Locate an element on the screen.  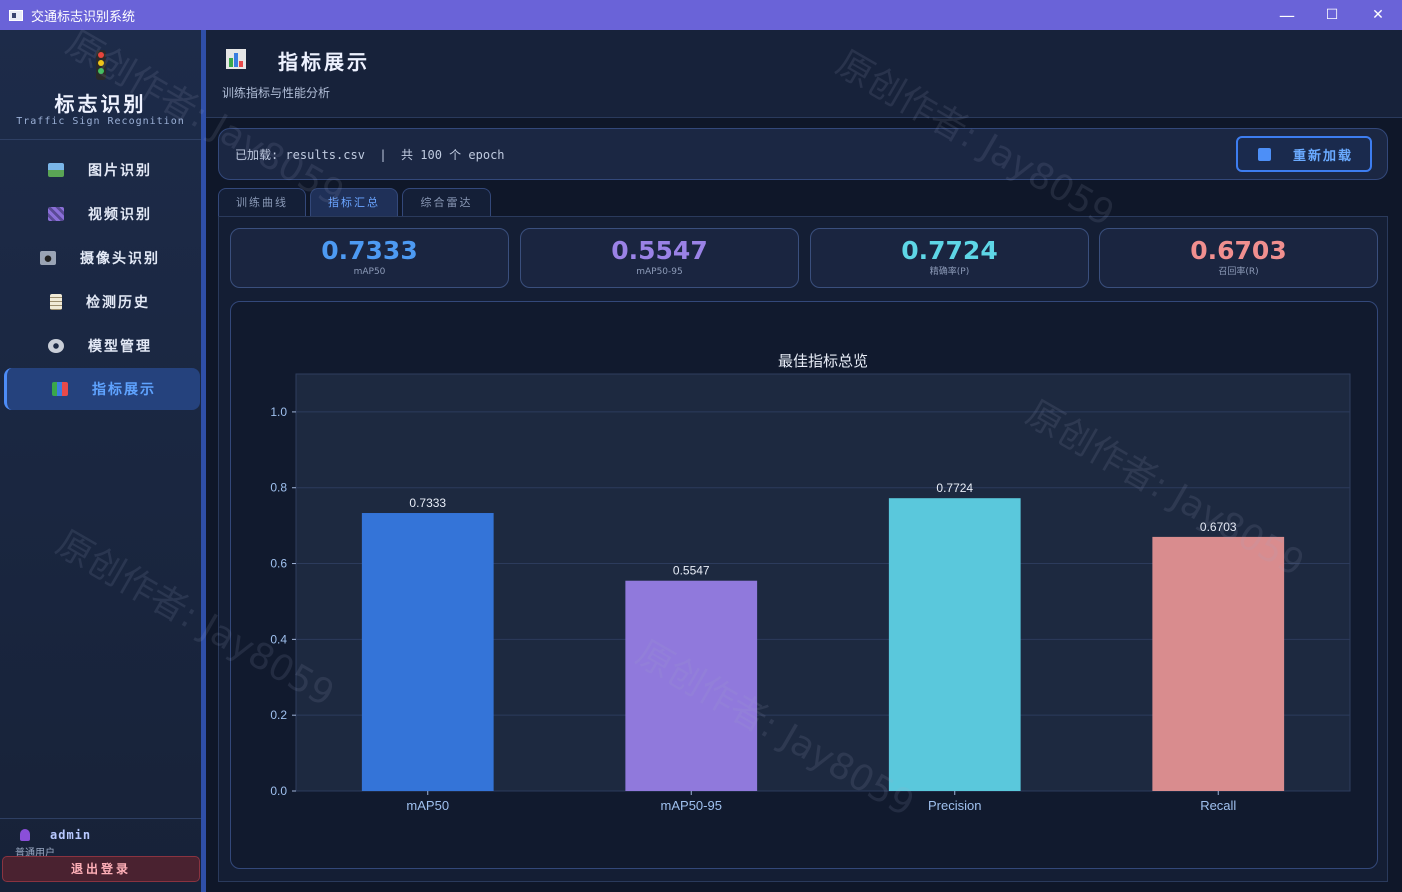
y-axis: 0.0 0.2 0.4 0.6 0.8 1.0 is located at coordinates (283, 601).